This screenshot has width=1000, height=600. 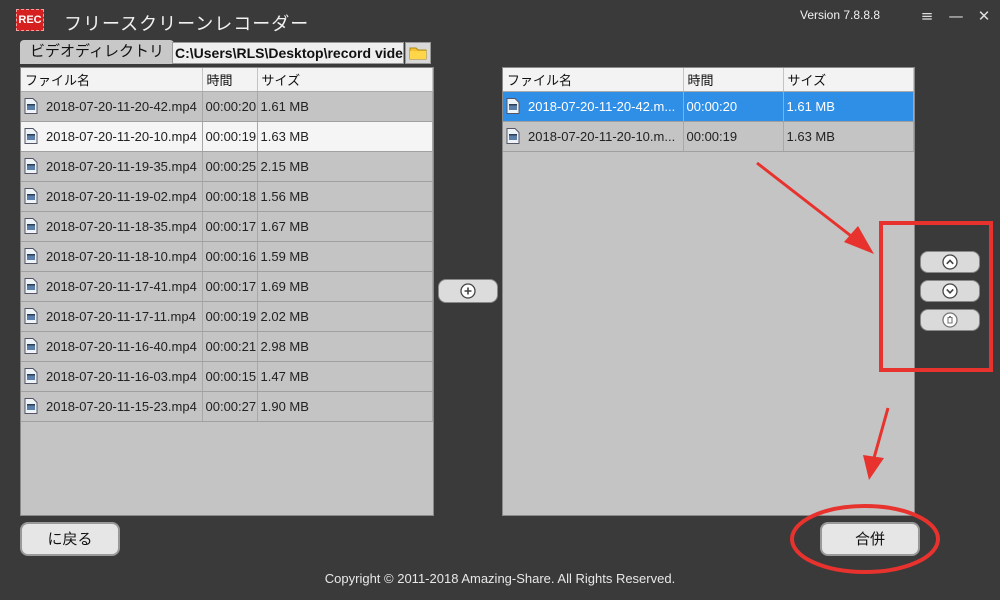 What do you see at coordinates (345, 286) in the screenshot?
I see `file-size-cell: 1.69 MB` at bounding box center [345, 286].